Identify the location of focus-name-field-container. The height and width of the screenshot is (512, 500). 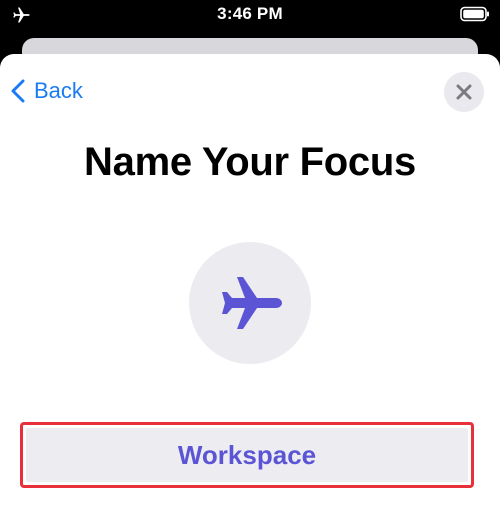
(247, 455).